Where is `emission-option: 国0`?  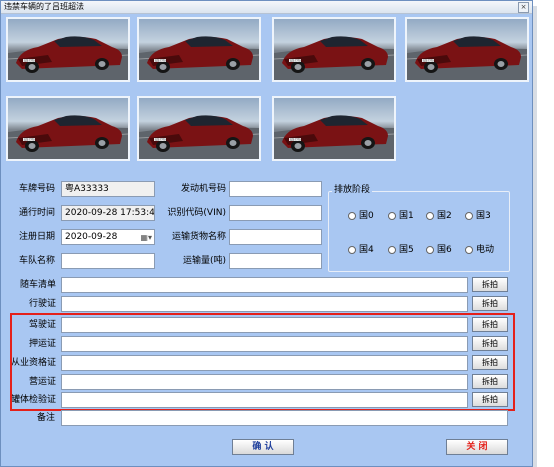 emission-option: 国0 is located at coordinates (361, 216).